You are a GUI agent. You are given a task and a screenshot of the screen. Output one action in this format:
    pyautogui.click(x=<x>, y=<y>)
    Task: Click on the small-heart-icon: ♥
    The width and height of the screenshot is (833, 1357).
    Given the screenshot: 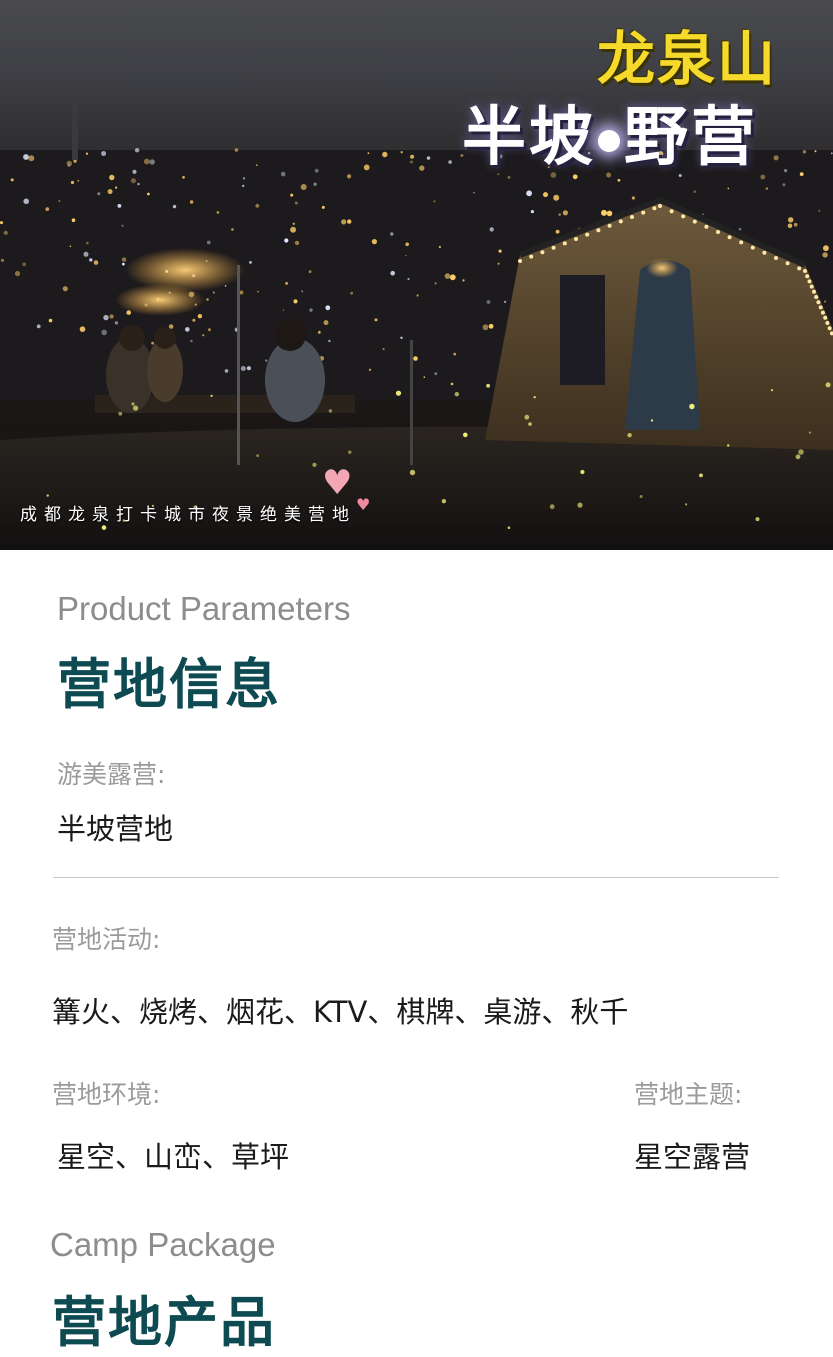 What is the action you would take?
    pyautogui.click(x=363, y=504)
    